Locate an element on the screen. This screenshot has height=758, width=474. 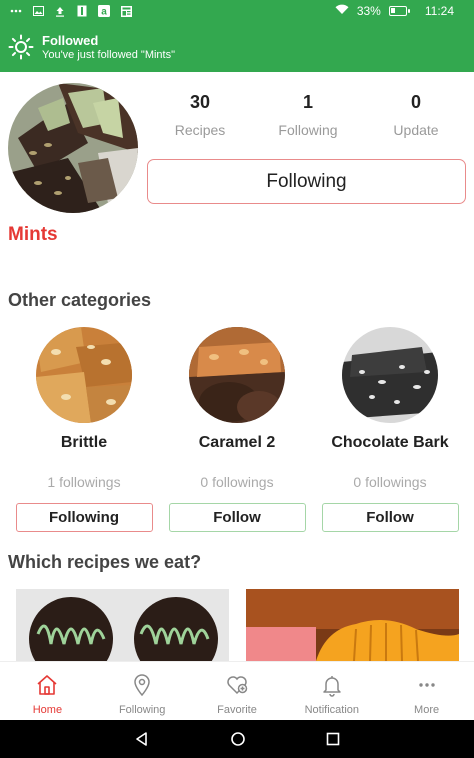
bell-icon is located at coordinates (332, 686).